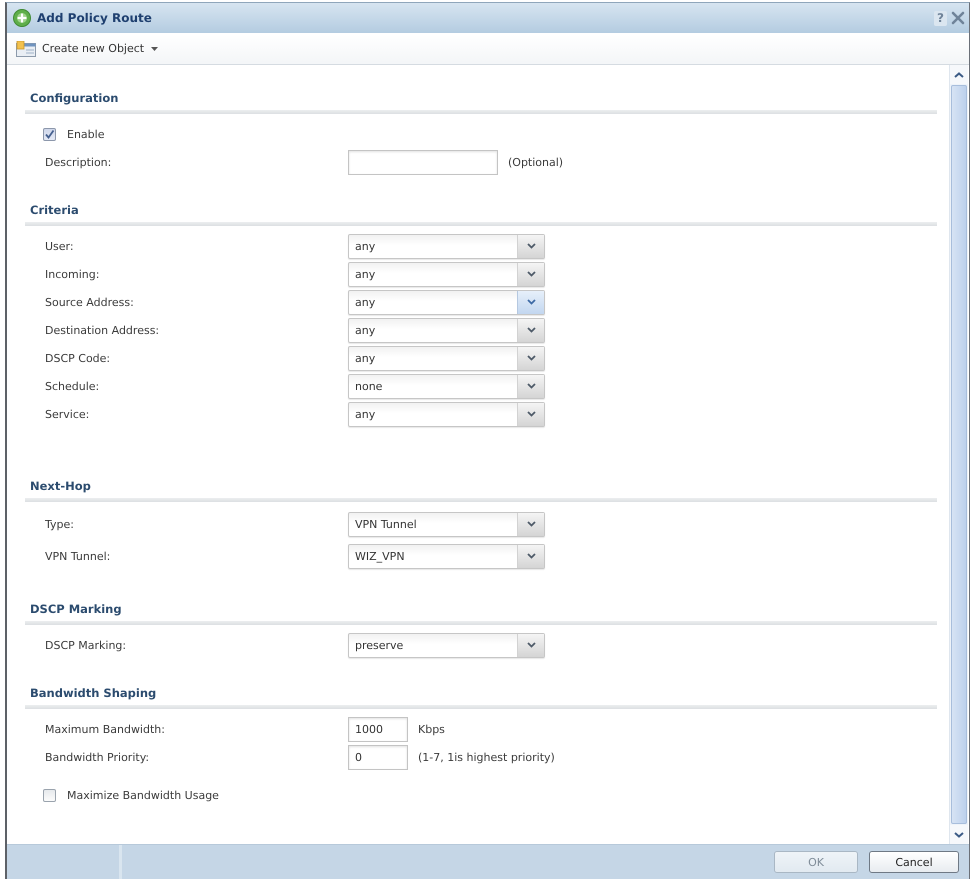 This screenshot has width=976, height=879. What do you see at coordinates (26, 48) in the screenshot?
I see `window-icon` at bounding box center [26, 48].